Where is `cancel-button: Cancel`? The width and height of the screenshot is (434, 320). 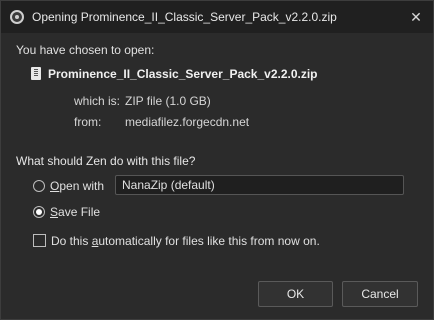 cancel-button: Cancel is located at coordinates (380, 294).